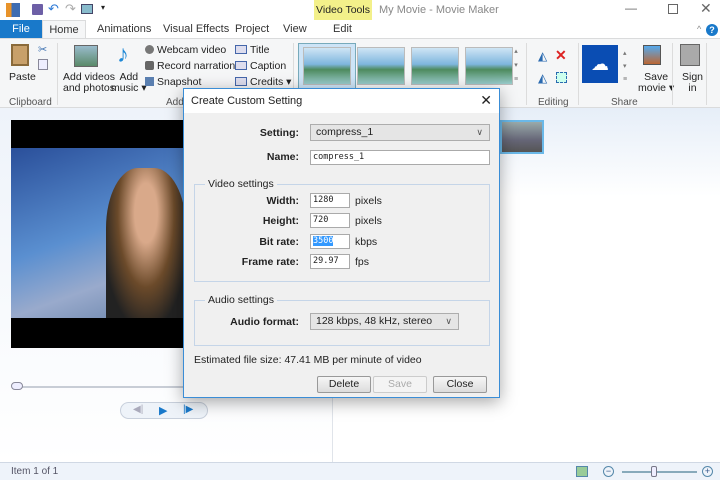  Describe the element at coordinates (343, 10) in the screenshot. I see `video-tools-label: Video Tools` at that location.